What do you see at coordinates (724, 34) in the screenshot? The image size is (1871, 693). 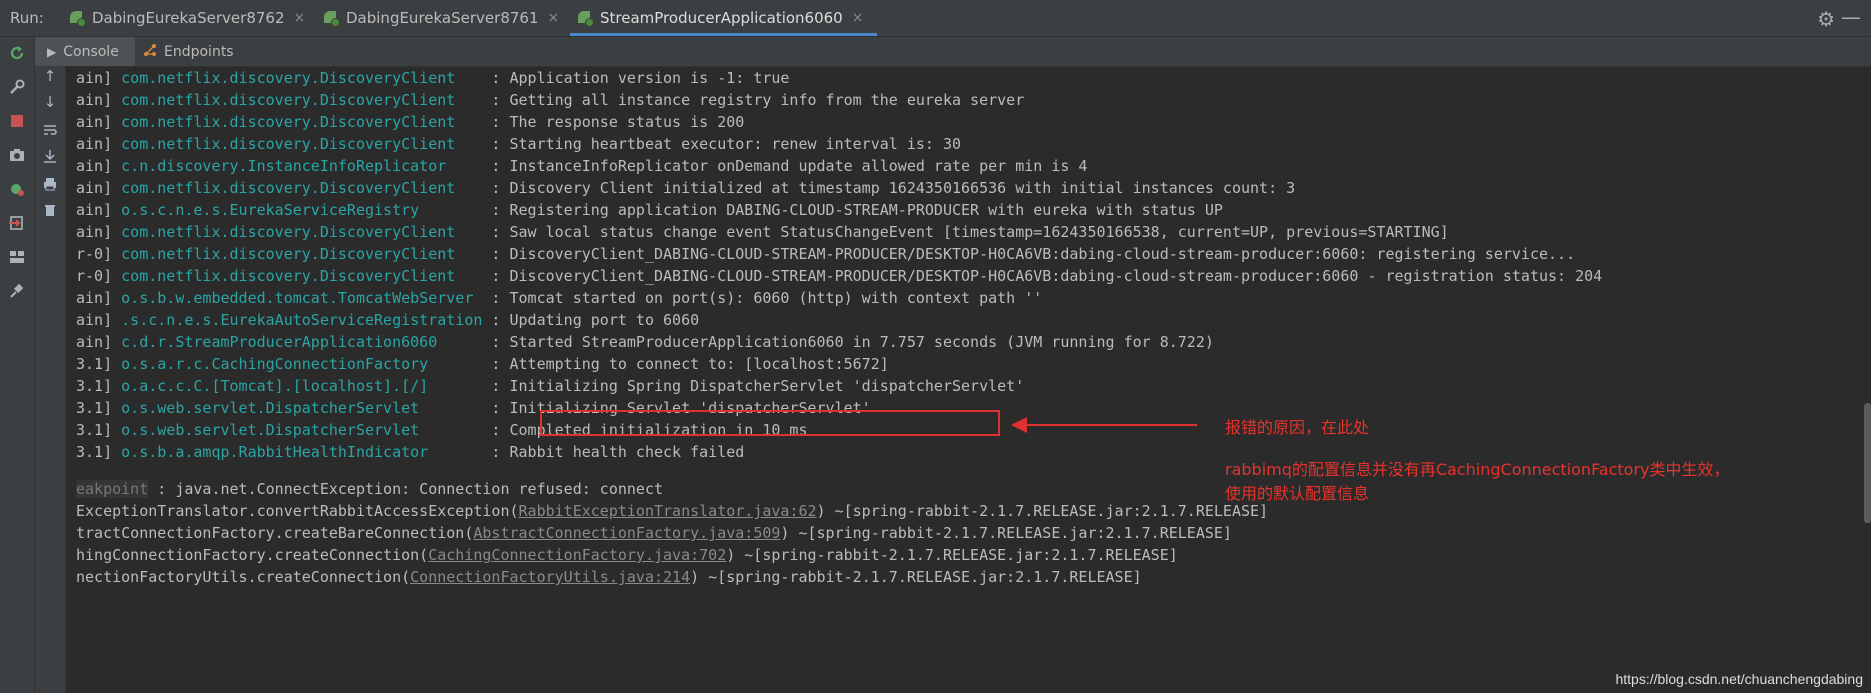 I see `active-tab-indicator` at bounding box center [724, 34].